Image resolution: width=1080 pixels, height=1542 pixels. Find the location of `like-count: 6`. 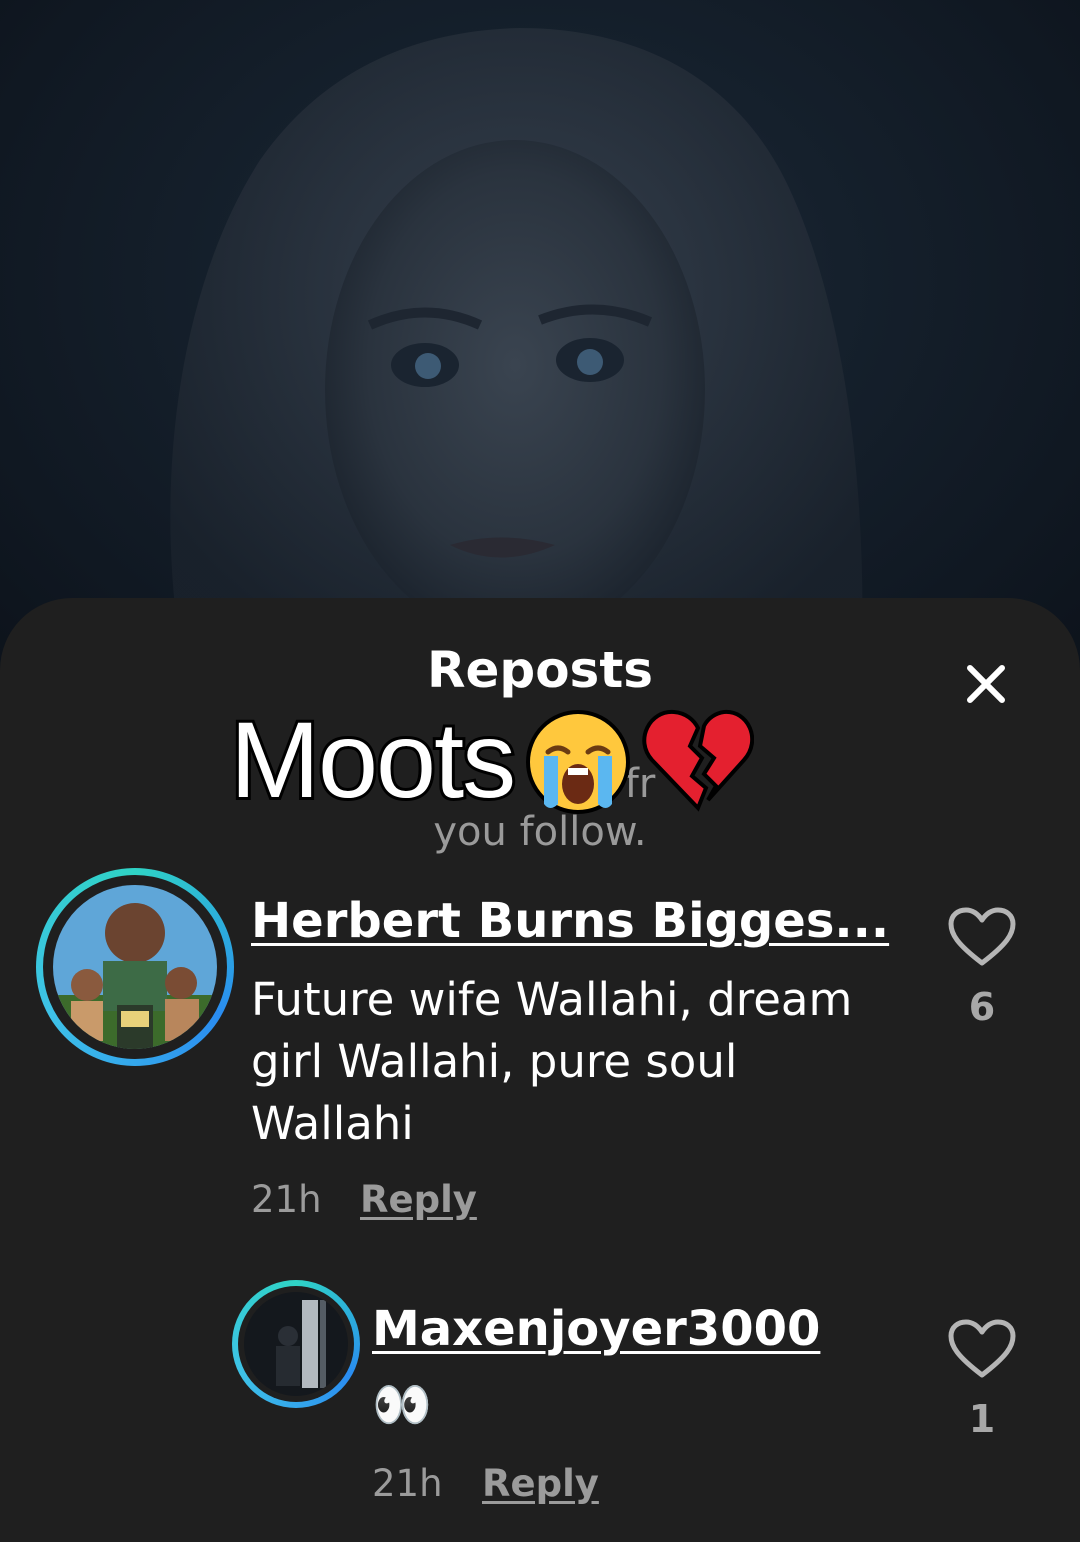

like-count: 6 is located at coordinates (982, 1007).